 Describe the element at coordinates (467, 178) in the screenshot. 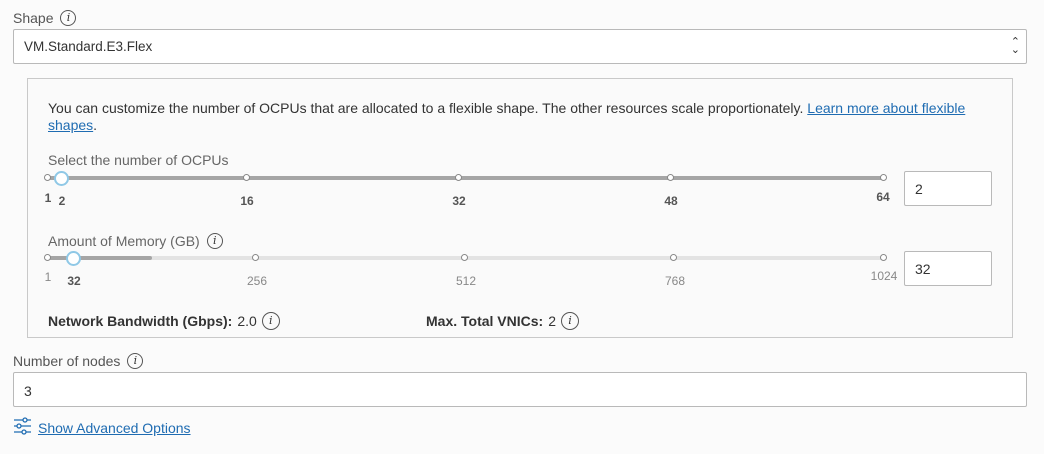

I see `ocpu-slider-track` at that location.